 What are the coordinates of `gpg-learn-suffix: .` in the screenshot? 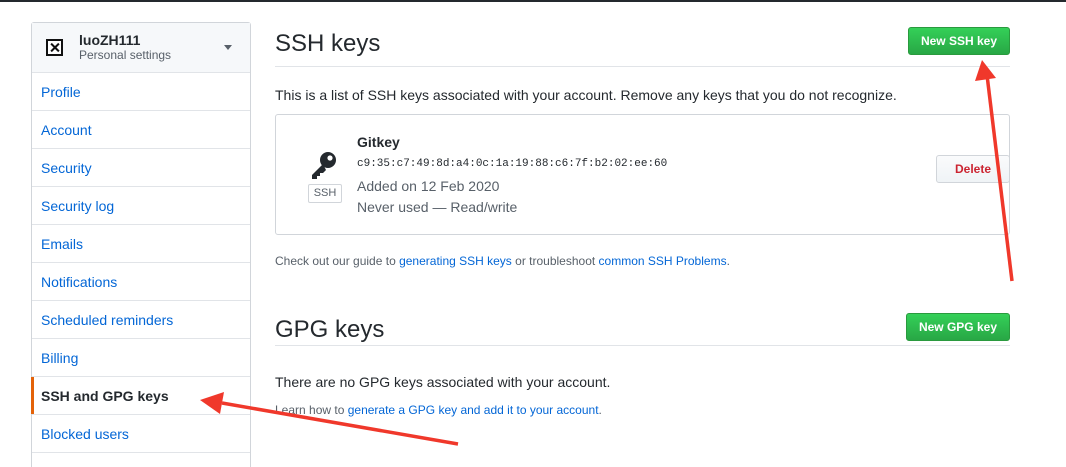 It's located at (600, 410).